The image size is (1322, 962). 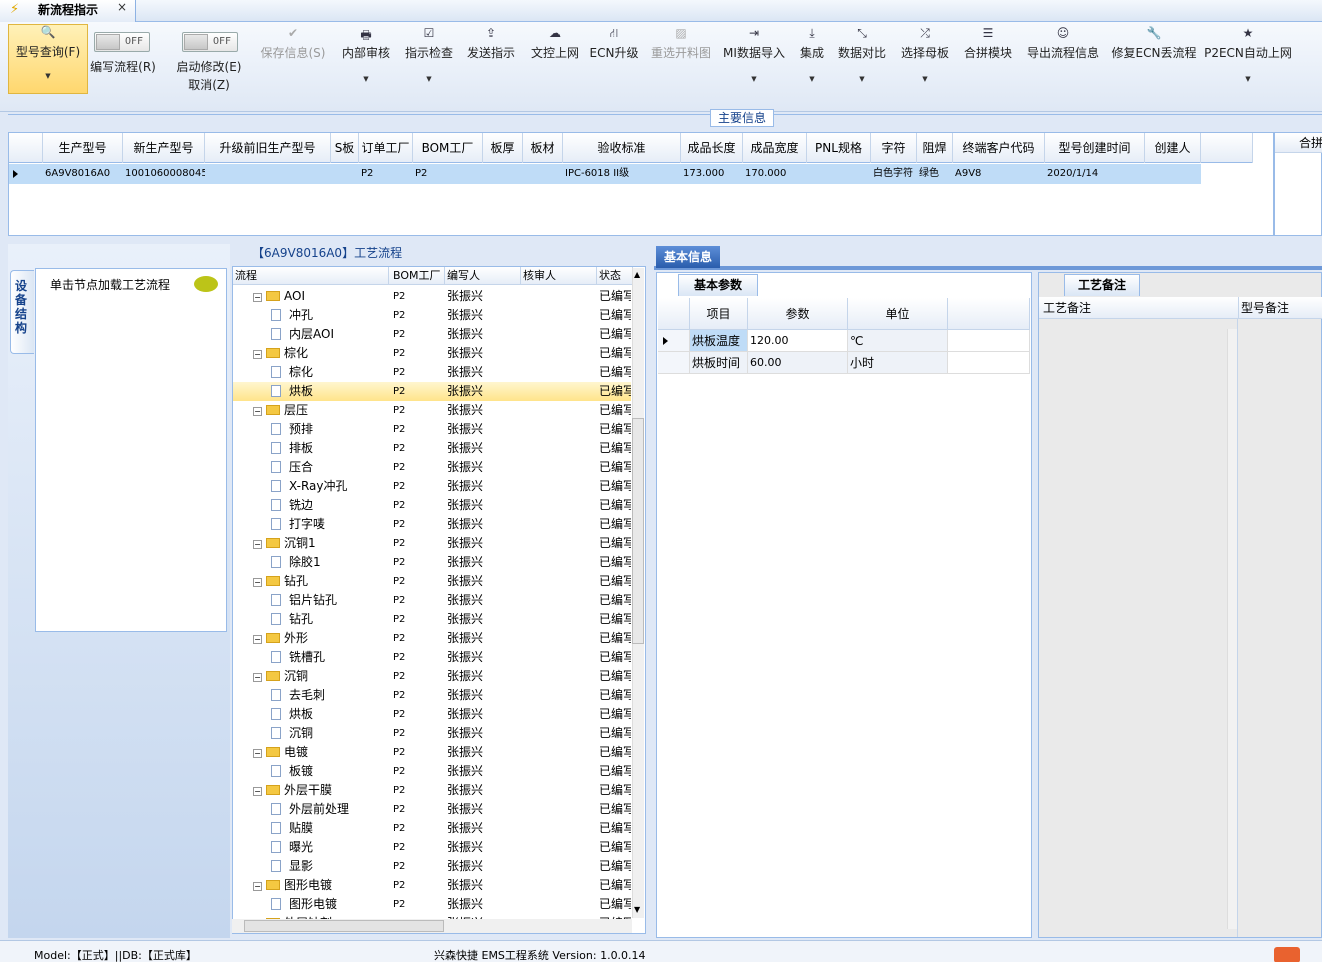 What do you see at coordinates (432, 600) in the screenshot?
I see `flow-tree-row: 铝片钻孔 P2 张振兴 已编写` at bounding box center [432, 600].